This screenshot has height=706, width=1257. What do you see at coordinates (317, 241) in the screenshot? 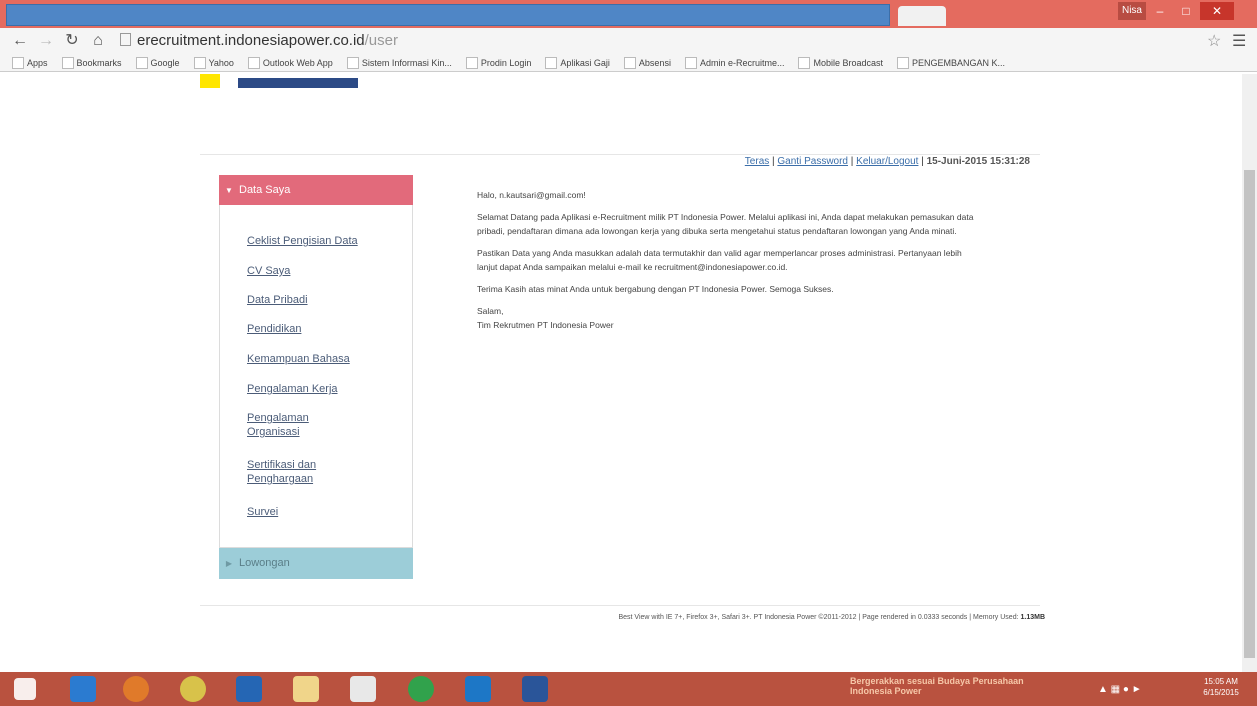
I see `sidebar-item-ceklist: Ceklist Pengisian Data` at bounding box center [317, 241].